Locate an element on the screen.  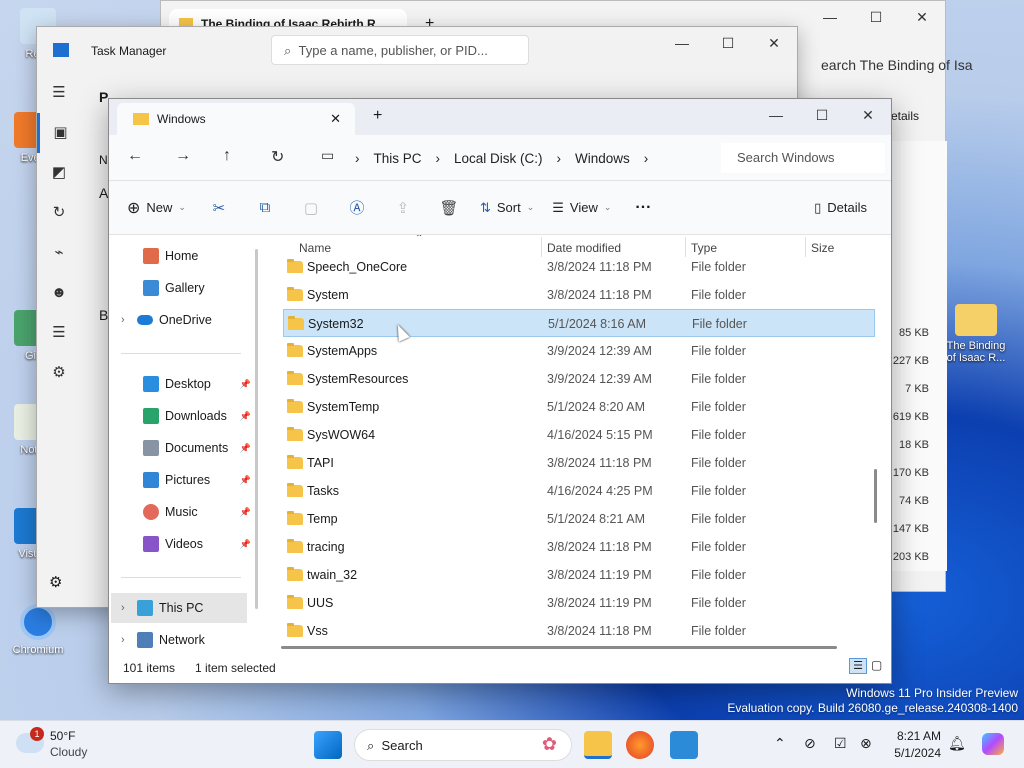
back-arrow-icon: ← is located at coordinates (135, 156).